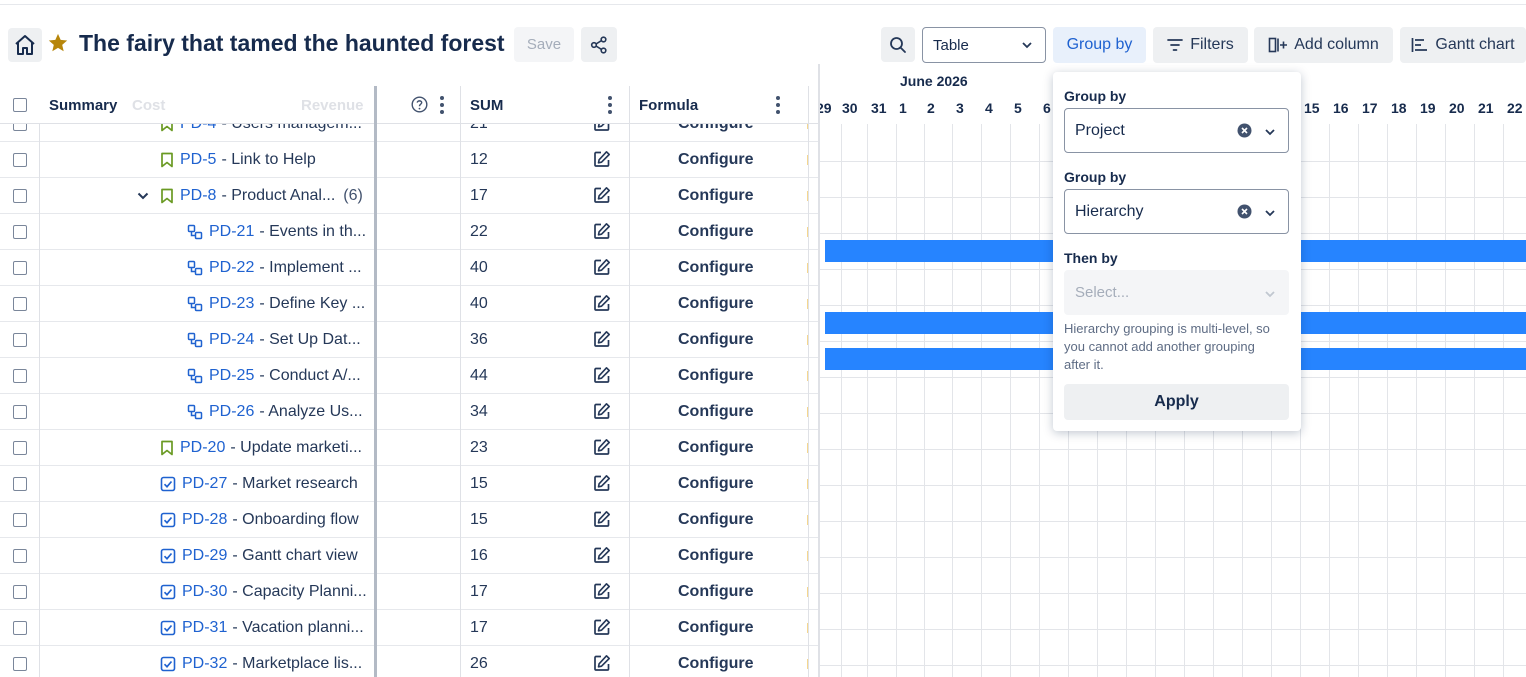 Image resolution: width=1526 pixels, height=677 pixels. I want to click on search-button, so click(898, 44).